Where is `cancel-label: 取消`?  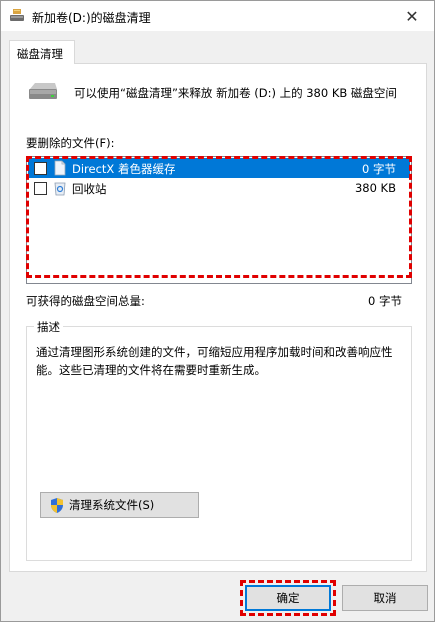
cancel-label: 取消 is located at coordinates (385, 598).